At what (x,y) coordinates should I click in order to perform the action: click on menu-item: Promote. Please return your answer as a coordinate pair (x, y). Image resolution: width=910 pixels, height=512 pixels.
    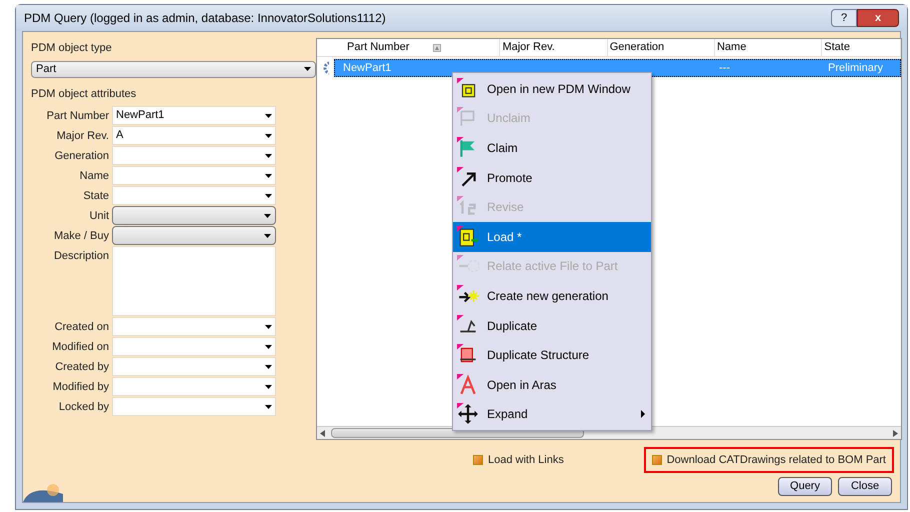
    Looking at the image, I should click on (552, 177).